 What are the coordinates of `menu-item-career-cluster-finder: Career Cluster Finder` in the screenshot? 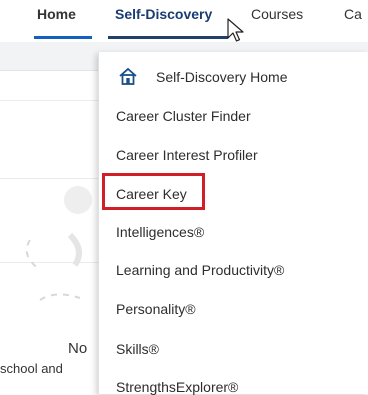 It's located at (183, 116).